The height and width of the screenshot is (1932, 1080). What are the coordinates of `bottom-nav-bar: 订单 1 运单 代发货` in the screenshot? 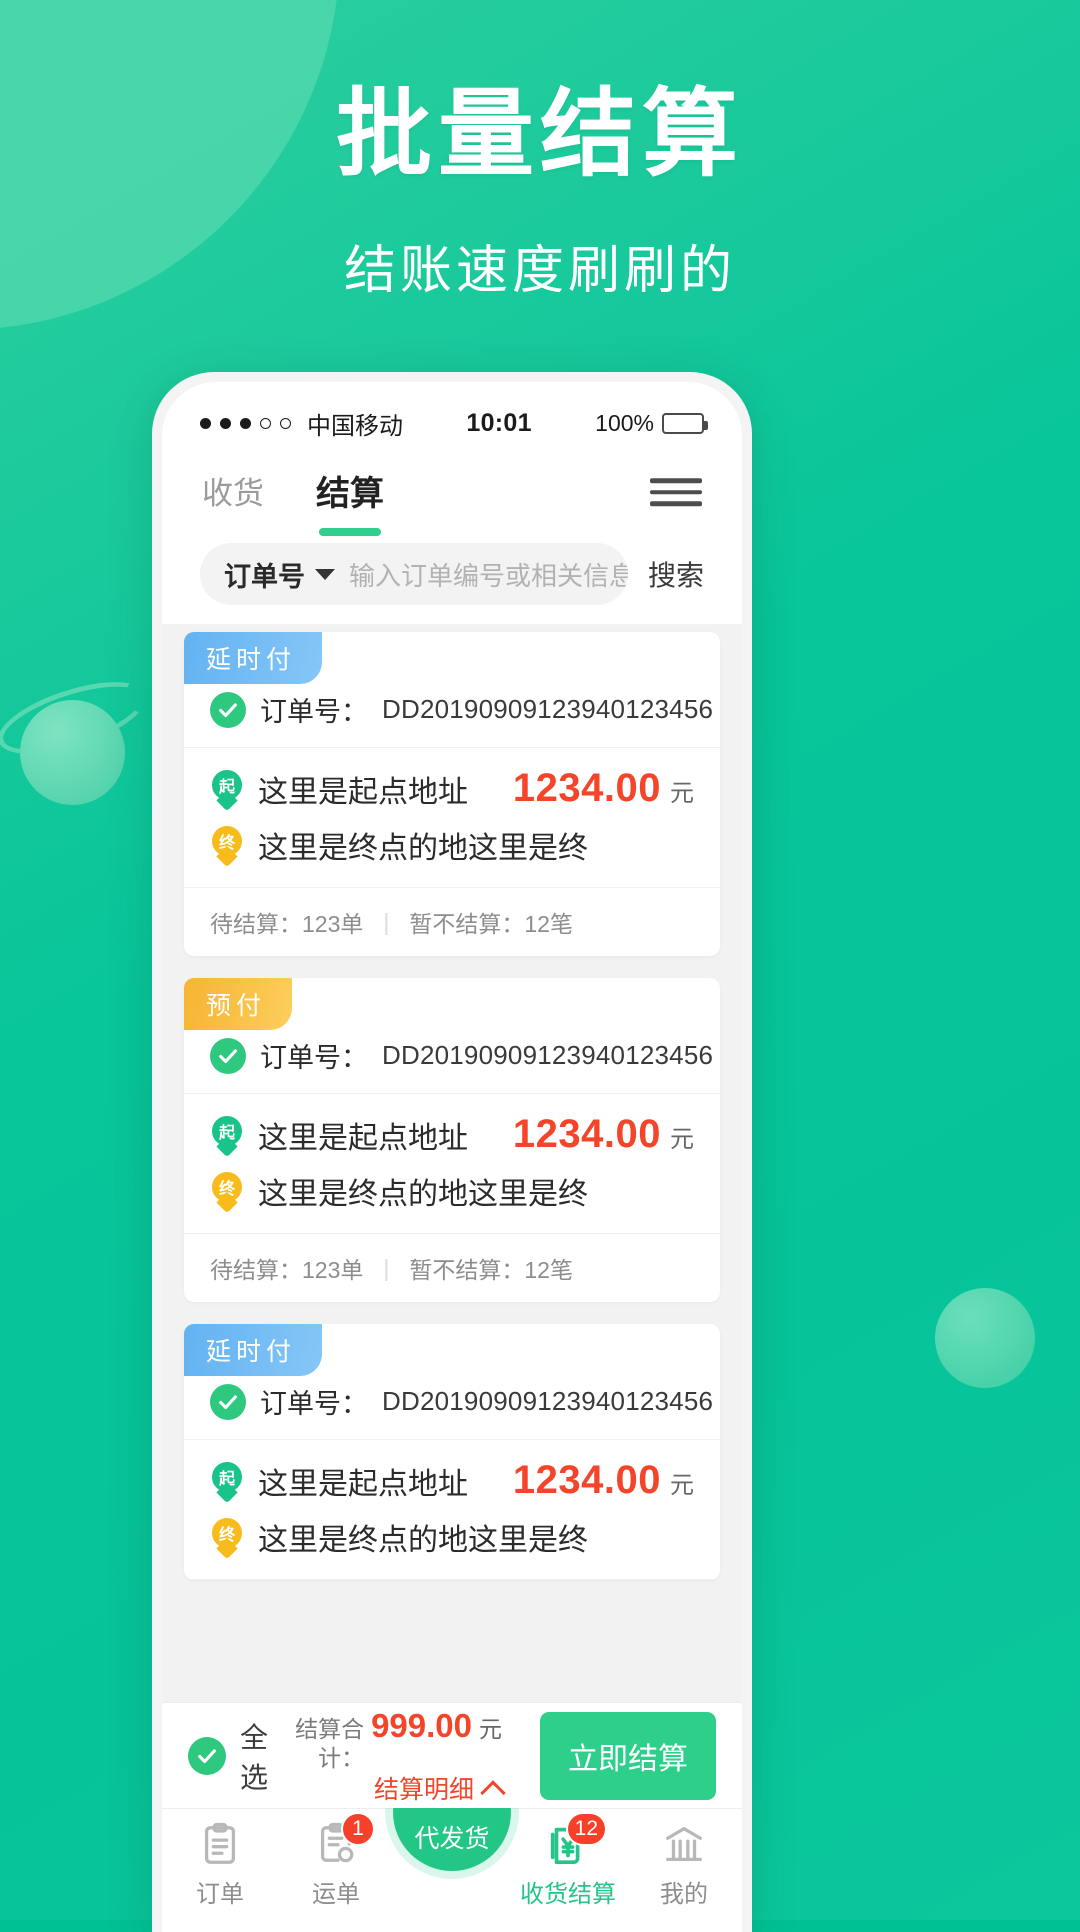 It's located at (452, 1842).